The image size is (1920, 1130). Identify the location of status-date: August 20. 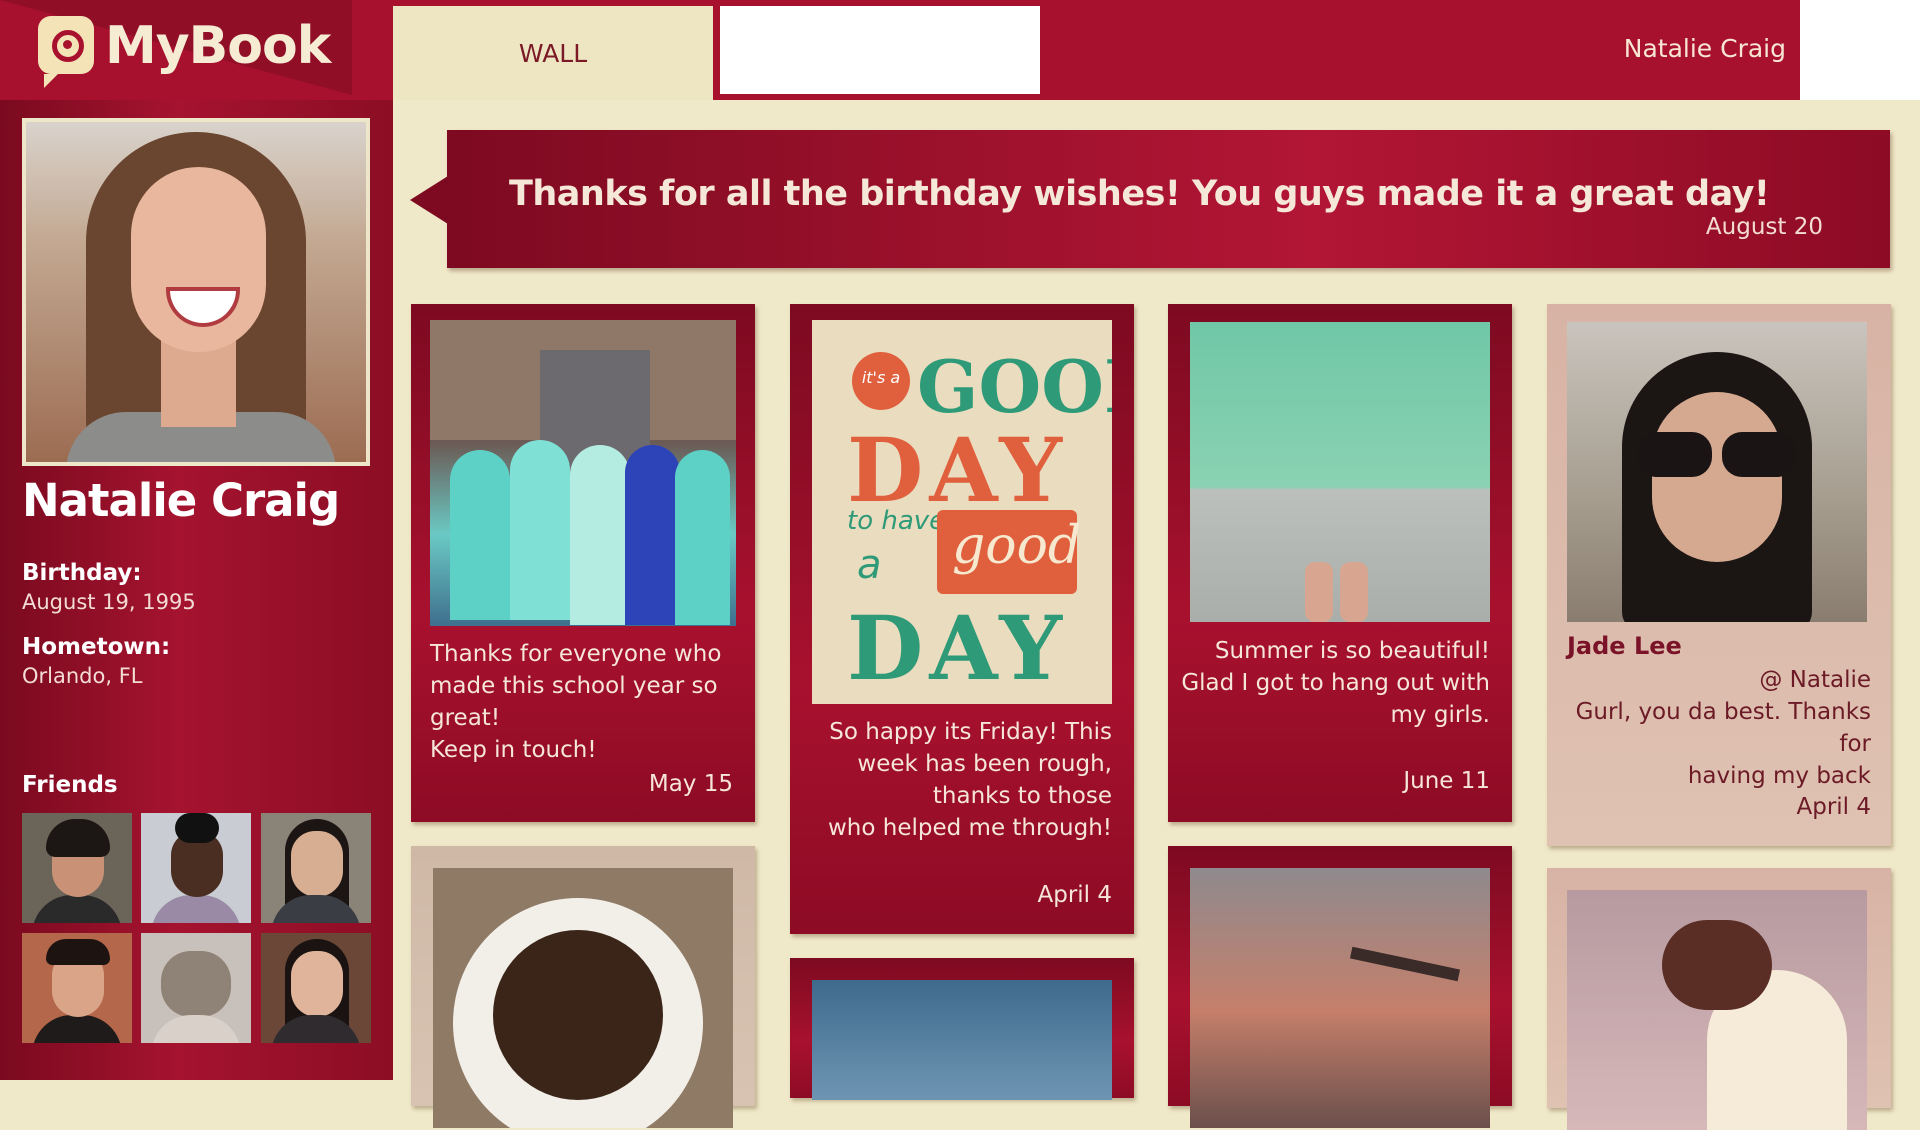
(1764, 227).